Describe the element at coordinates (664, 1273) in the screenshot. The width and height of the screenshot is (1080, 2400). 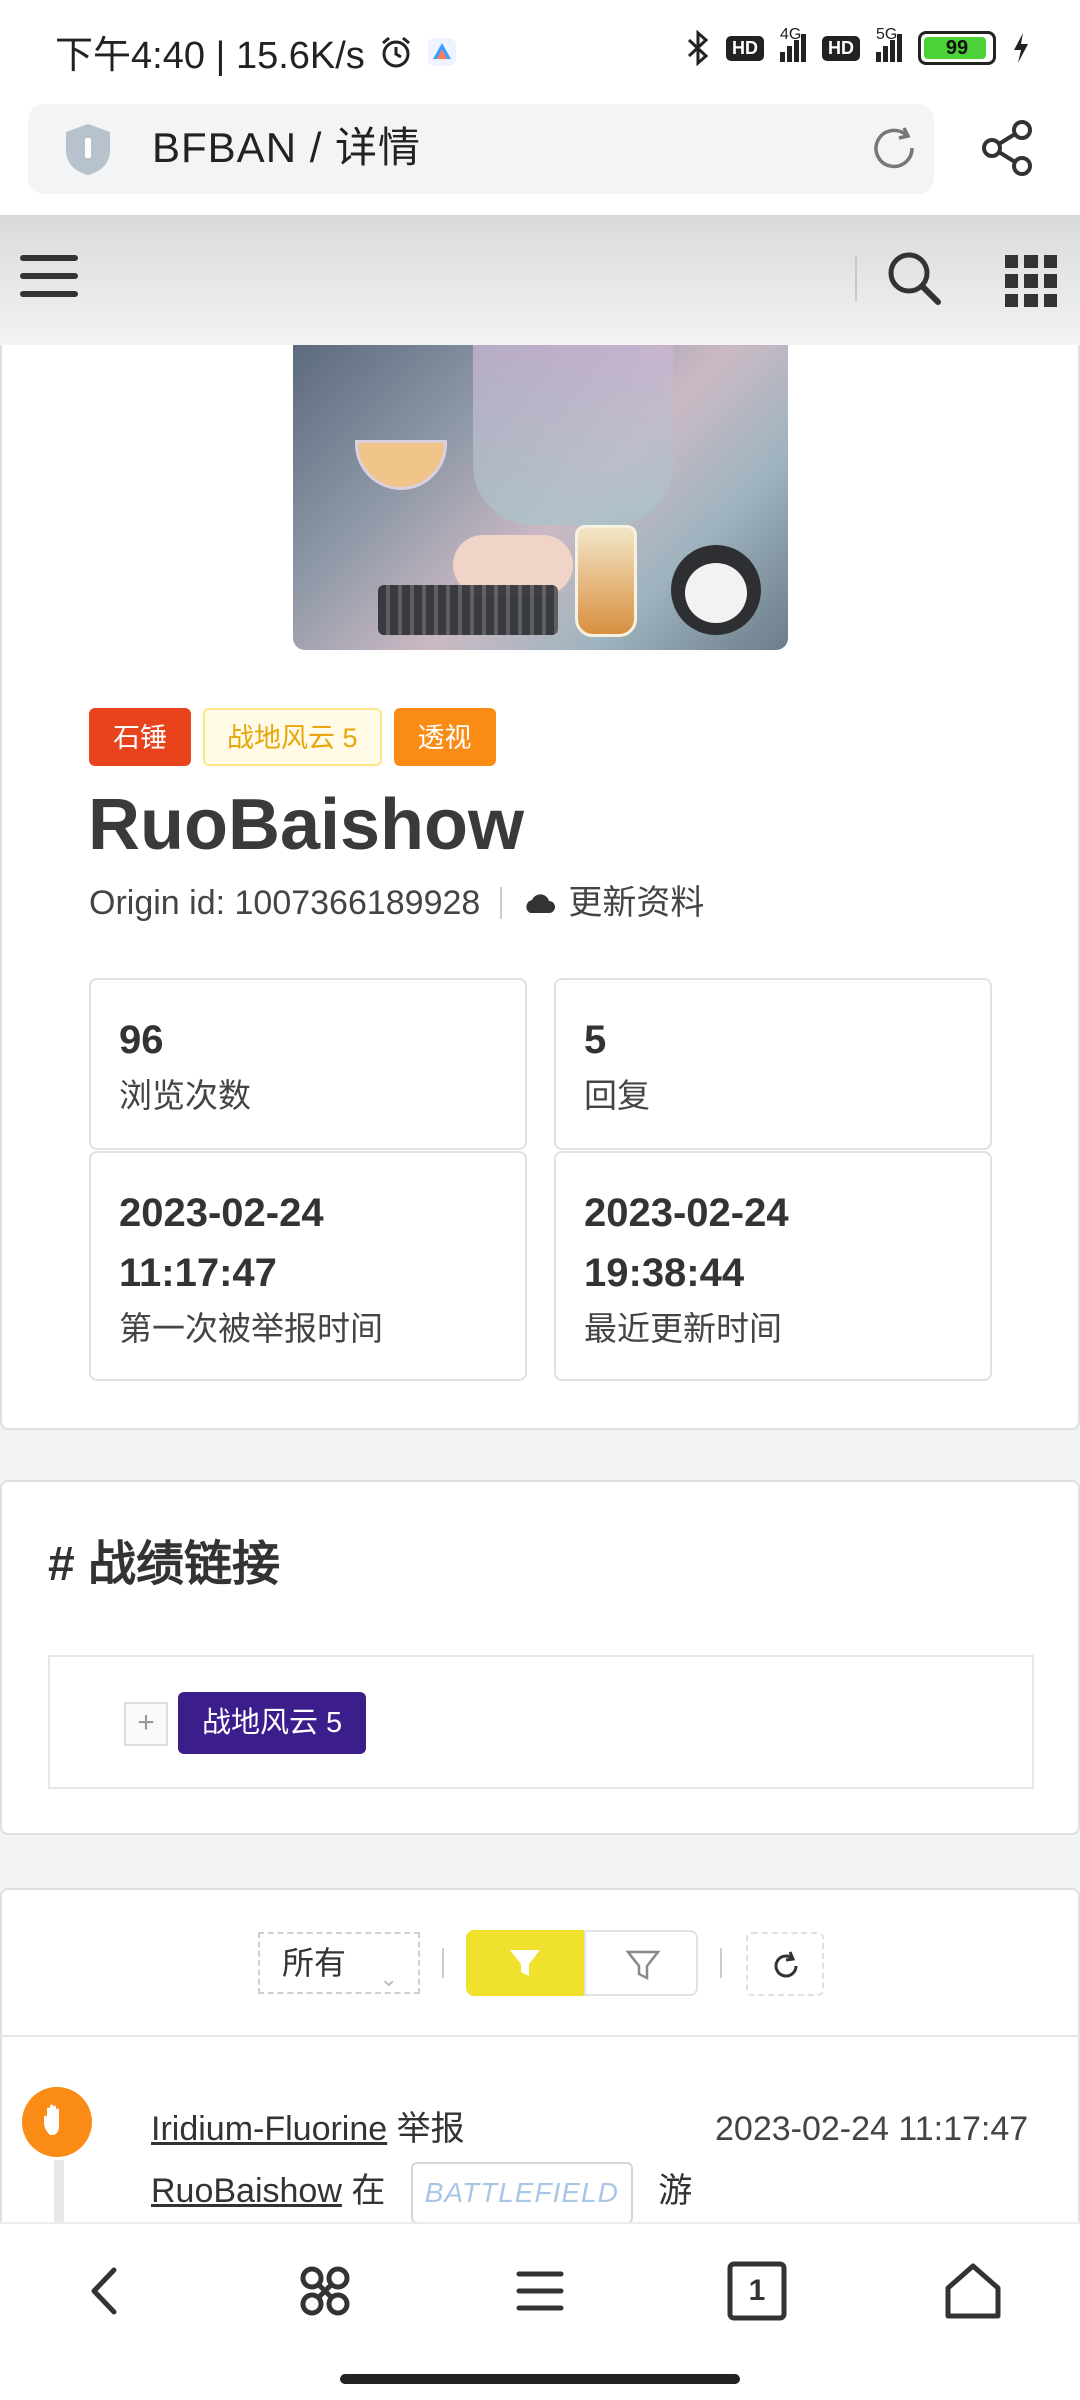
I see `stat-last-update-time: 19:38:44` at that location.